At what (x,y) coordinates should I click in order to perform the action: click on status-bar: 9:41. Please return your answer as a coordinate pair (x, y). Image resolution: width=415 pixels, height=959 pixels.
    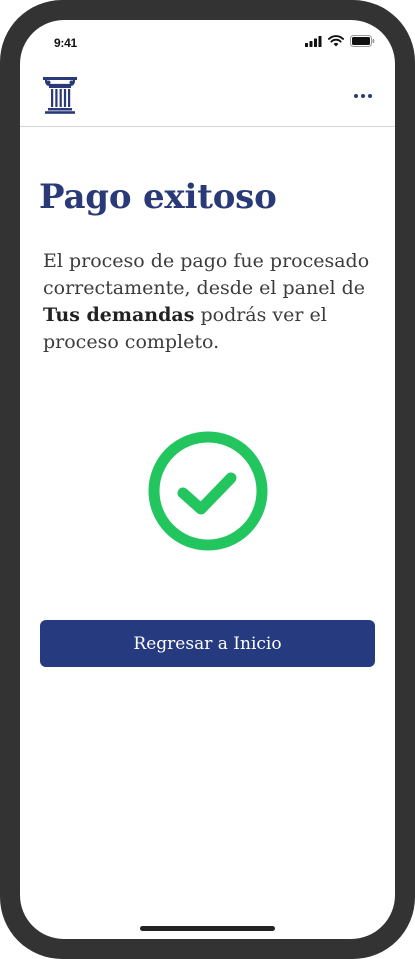
    Looking at the image, I should click on (207, 43).